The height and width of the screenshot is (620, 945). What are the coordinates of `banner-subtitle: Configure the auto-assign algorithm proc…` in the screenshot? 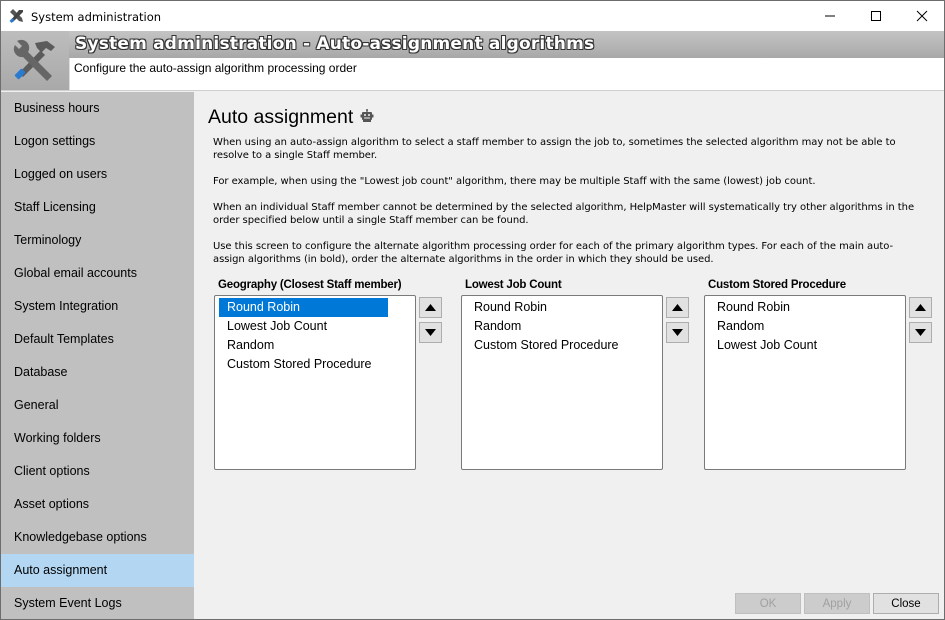 It's located at (215, 68).